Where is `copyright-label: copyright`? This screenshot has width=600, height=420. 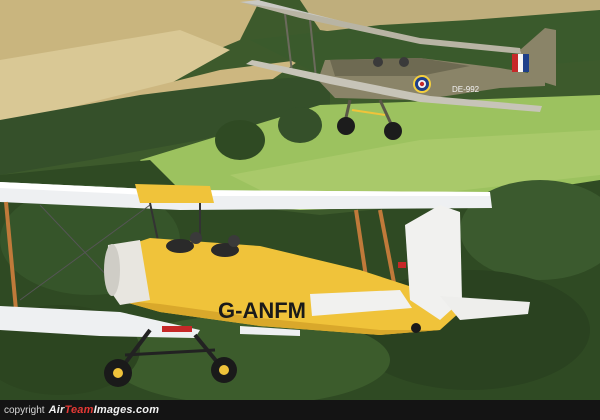
copyright-label: copyright is located at coordinates (24, 410).